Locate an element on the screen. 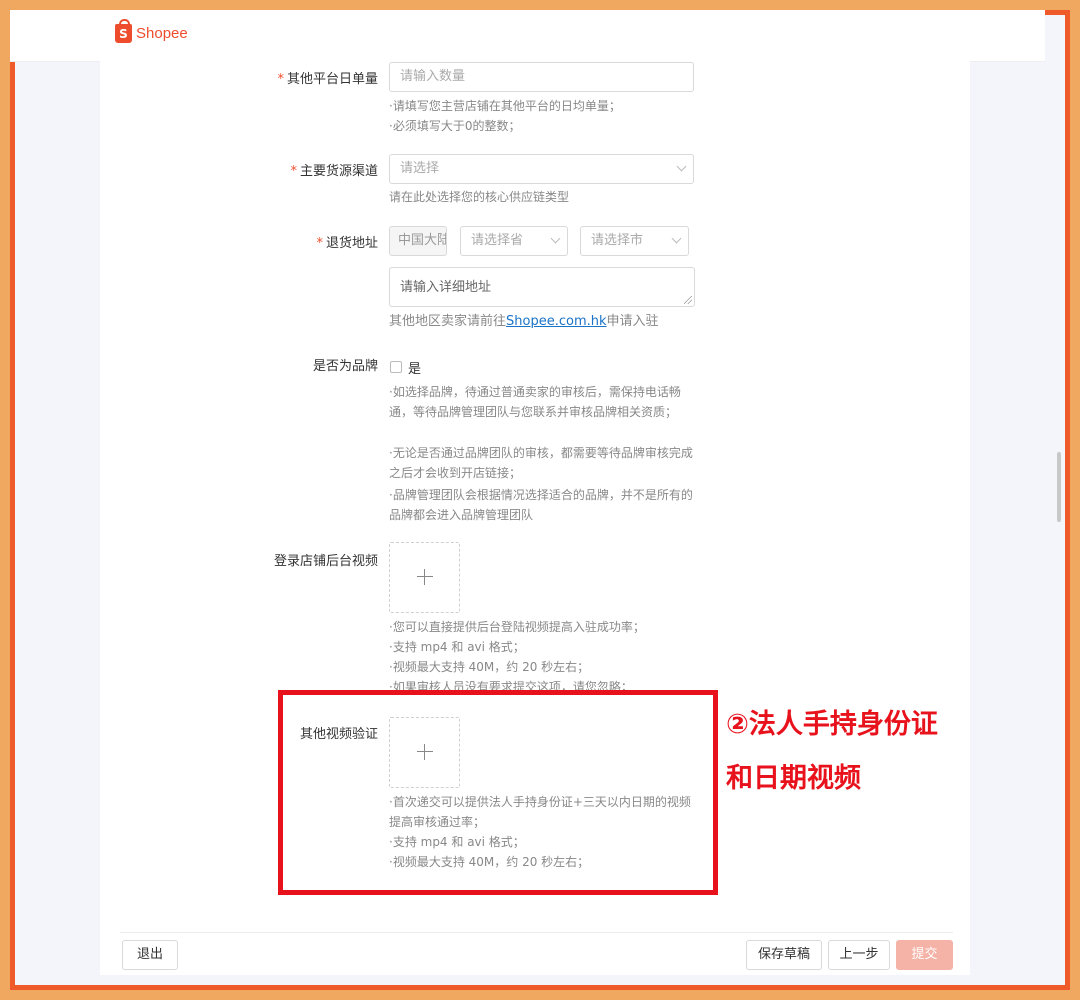  brand-name: Shopee is located at coordinates (162, 33).